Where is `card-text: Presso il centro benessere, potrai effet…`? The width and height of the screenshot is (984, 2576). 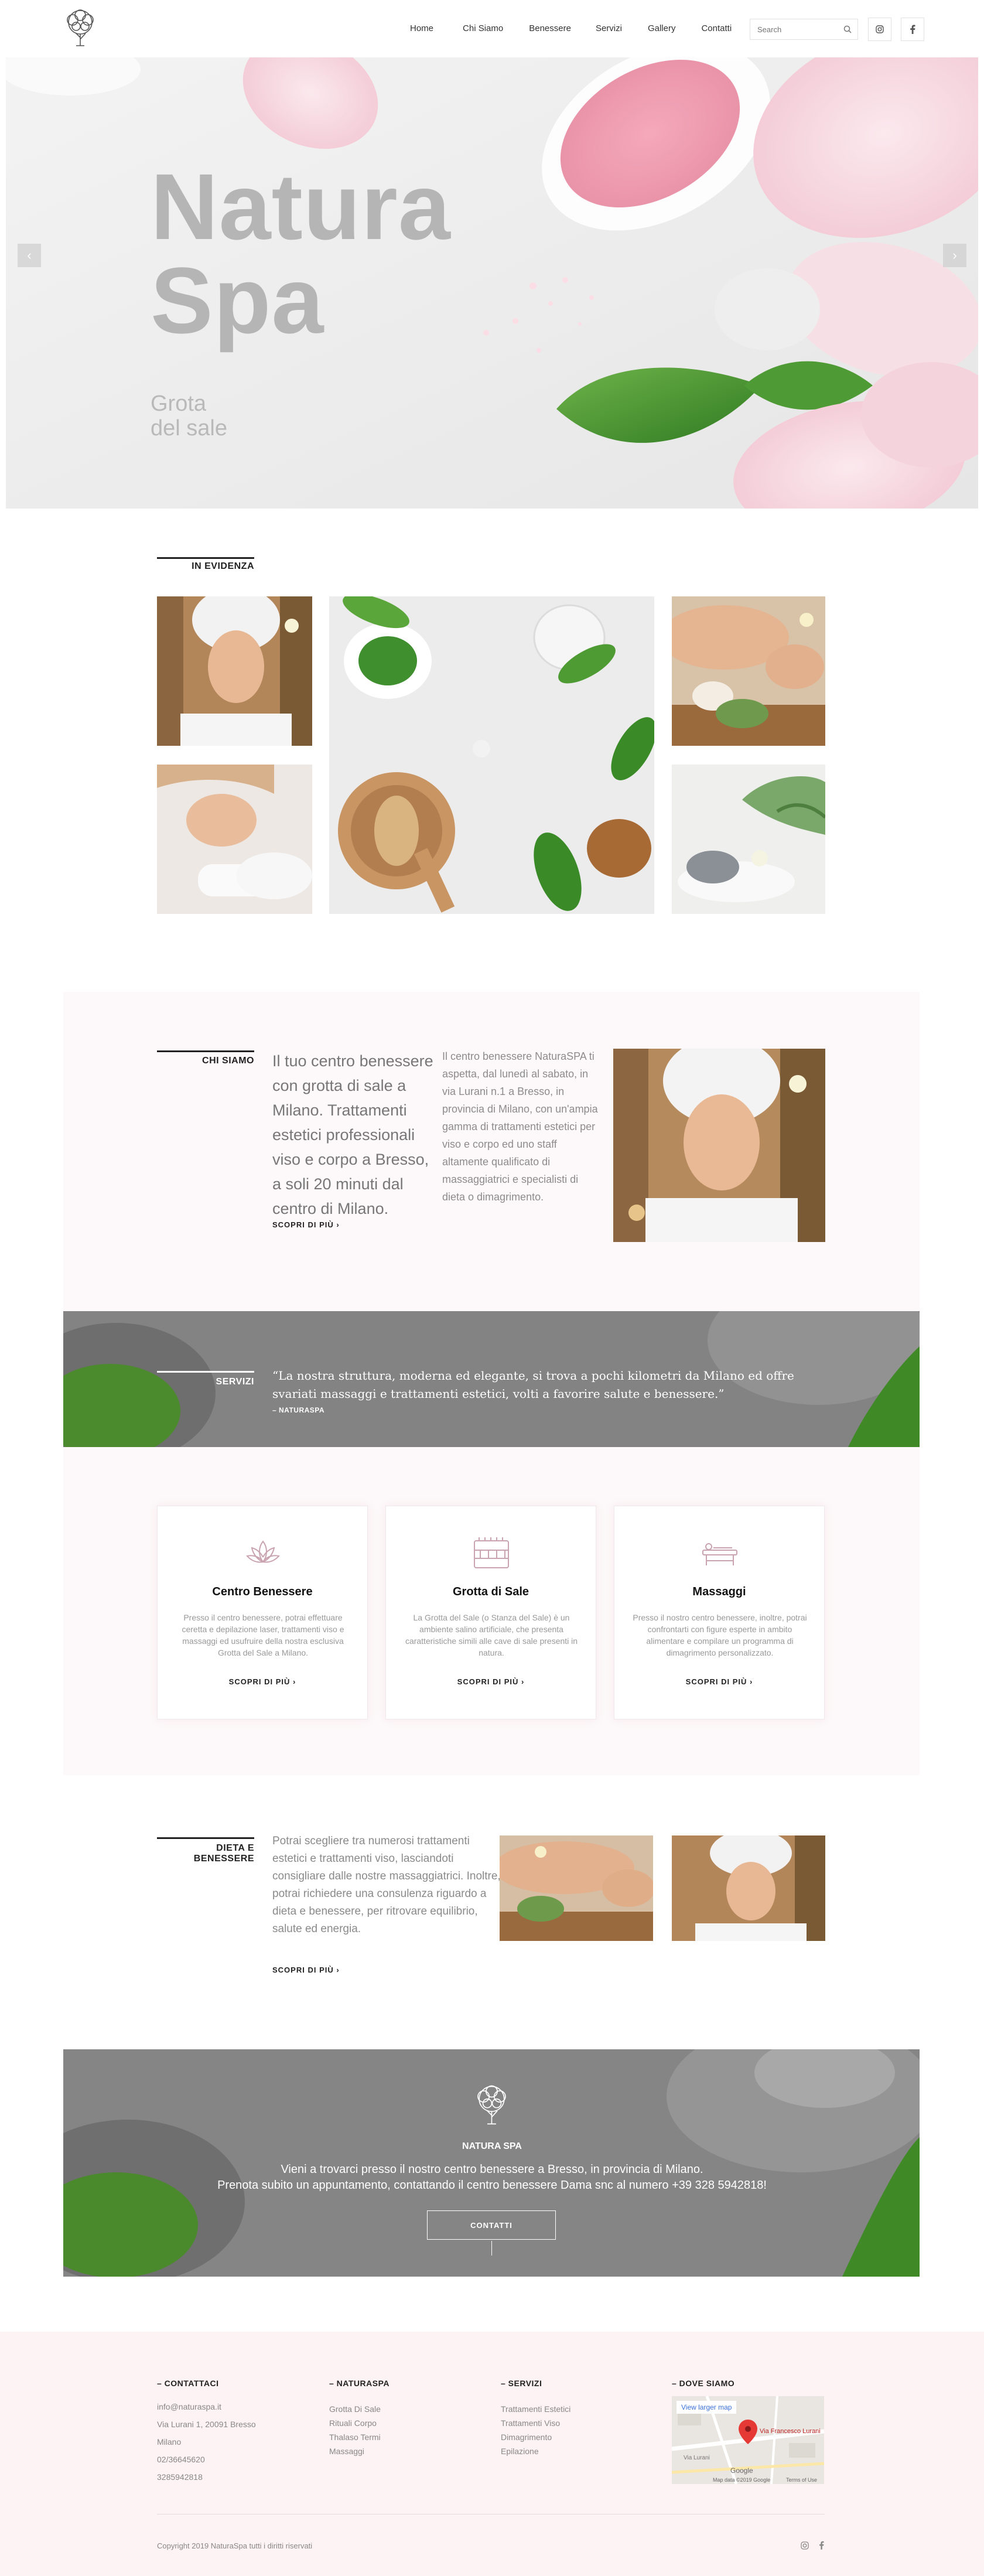 card-text: Presso il centro benessere, potrai effet… is located at coordinates (263, 1635).